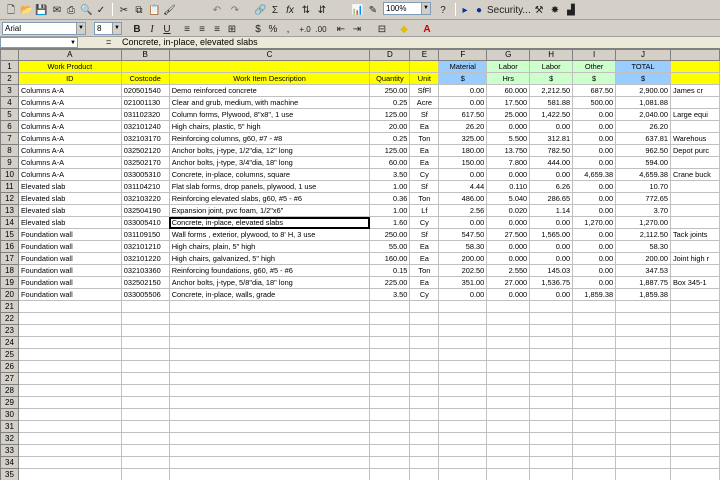  What do you see at coordinates (145, 246) in the screenshot?
I see `table-cell: 032101210` at bounding box center [145, 246].